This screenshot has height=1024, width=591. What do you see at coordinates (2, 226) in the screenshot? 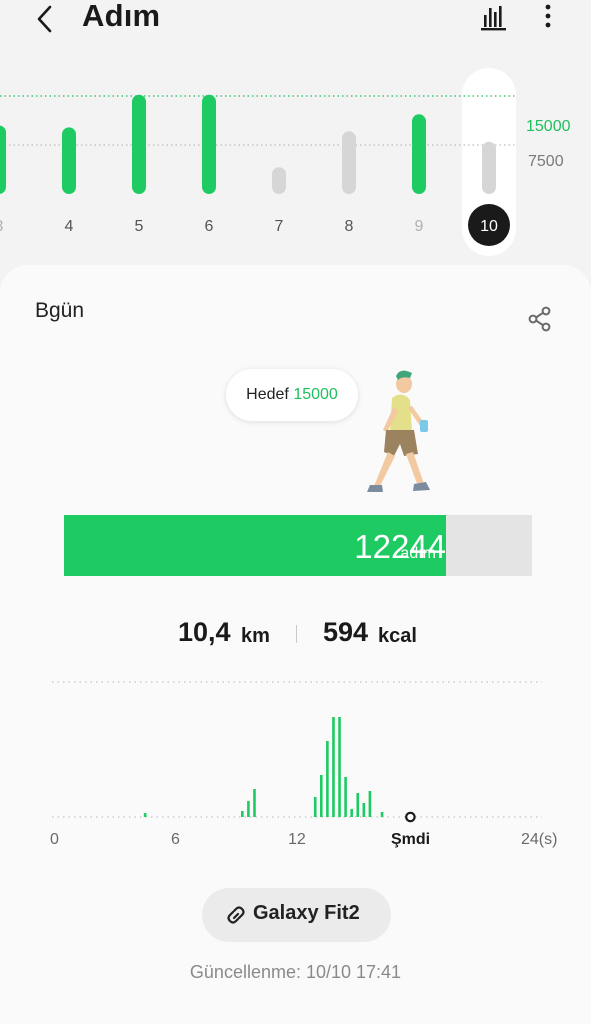
I see `weekly-day-label: 3` at bounding box center [2, 226].